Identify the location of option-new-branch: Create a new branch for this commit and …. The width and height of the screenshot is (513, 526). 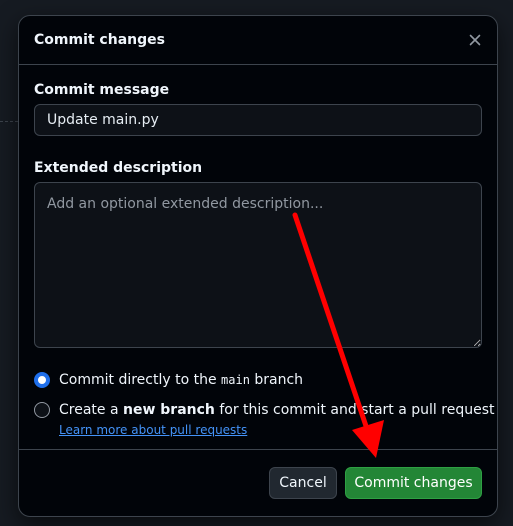
(264, 410).